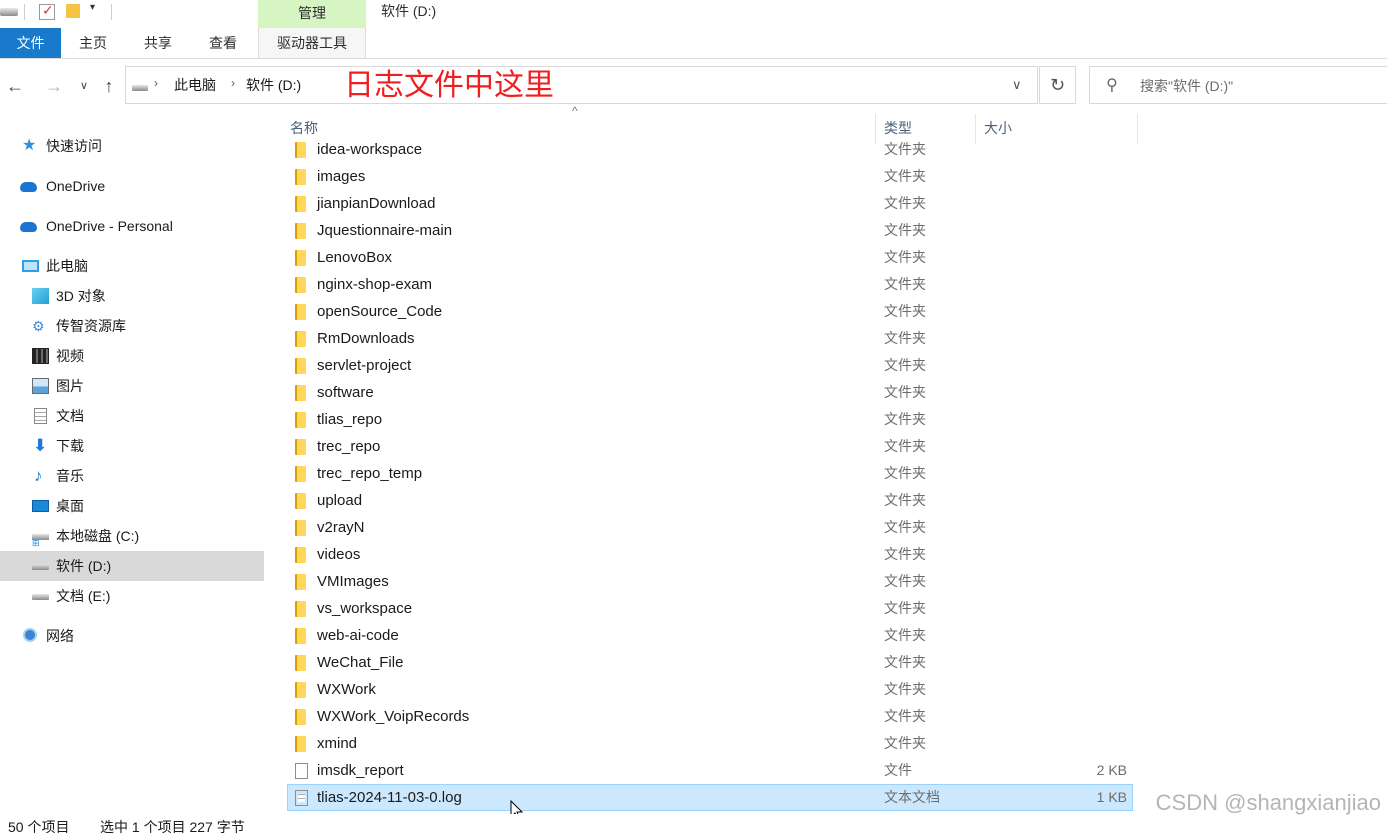 The width and height of the screenshot is (1387, 838). Describe the element at coordinates (826, 689) in the screenshot. I see `file-row: WXWork 文件夹` at that location.